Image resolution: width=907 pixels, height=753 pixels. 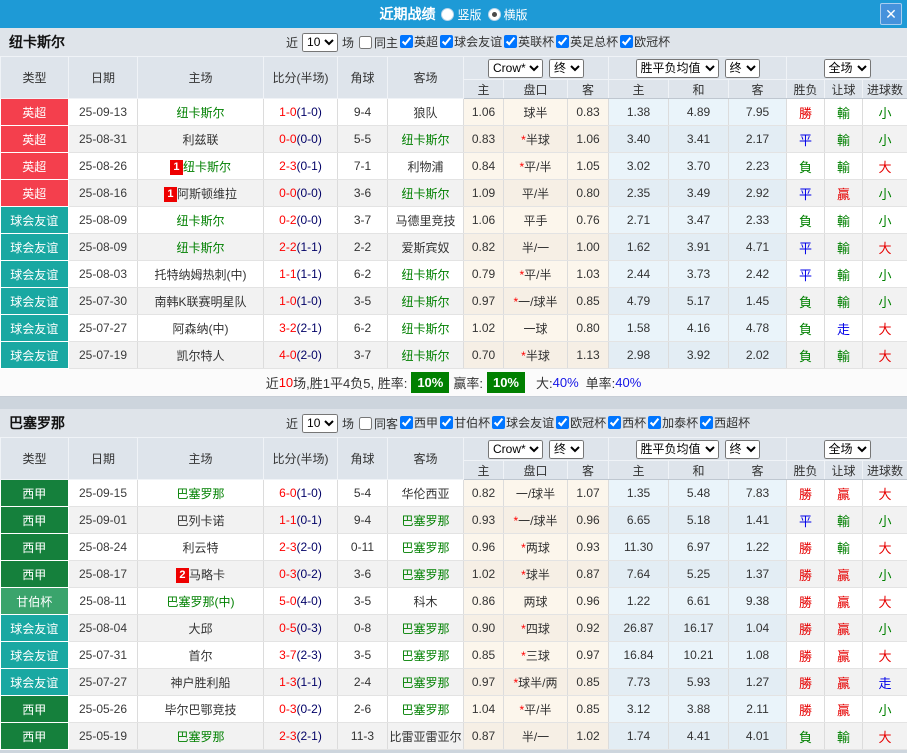 I want to click on home-team-name: 利兹联, so click(x=200, y=139).